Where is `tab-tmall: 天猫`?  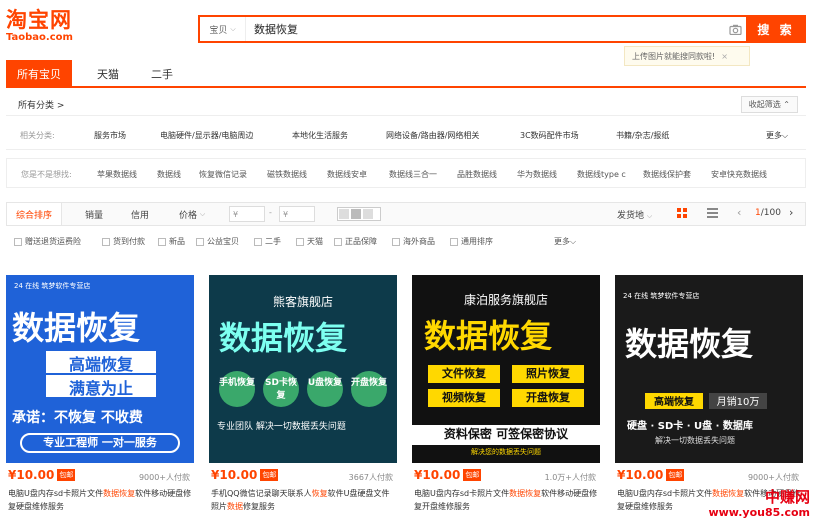 tab-tmall: 天猫 is located at coordinates (108, 74).